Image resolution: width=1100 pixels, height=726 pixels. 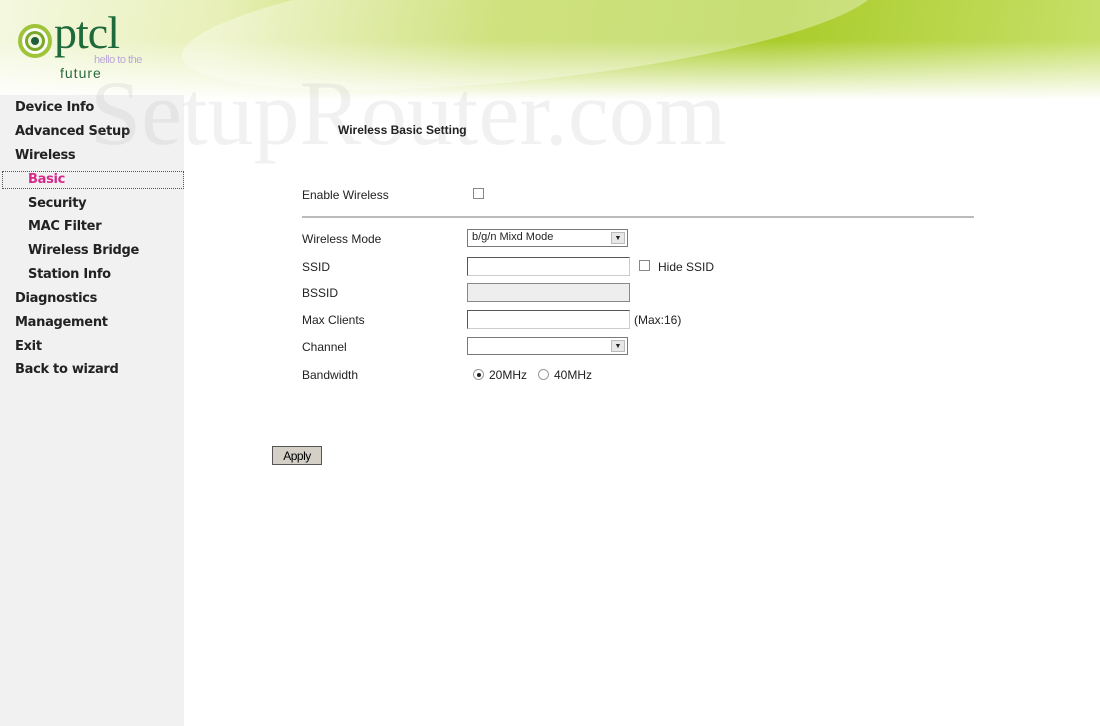 I want to click on ptcl-logo: ptcl hello to the future, so click(x=86, y=46).